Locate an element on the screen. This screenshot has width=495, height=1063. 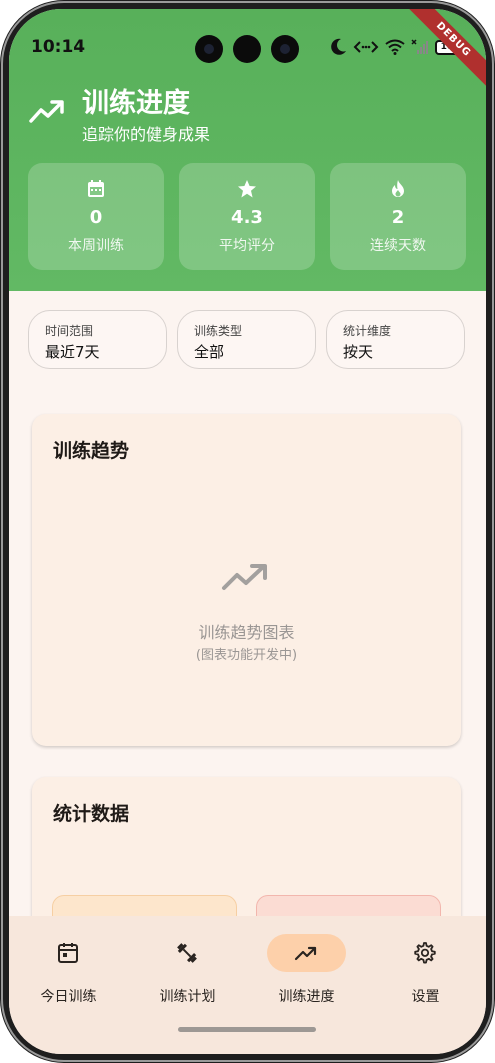
filter-label: 训练类型 is located at coordinates (218, 331).